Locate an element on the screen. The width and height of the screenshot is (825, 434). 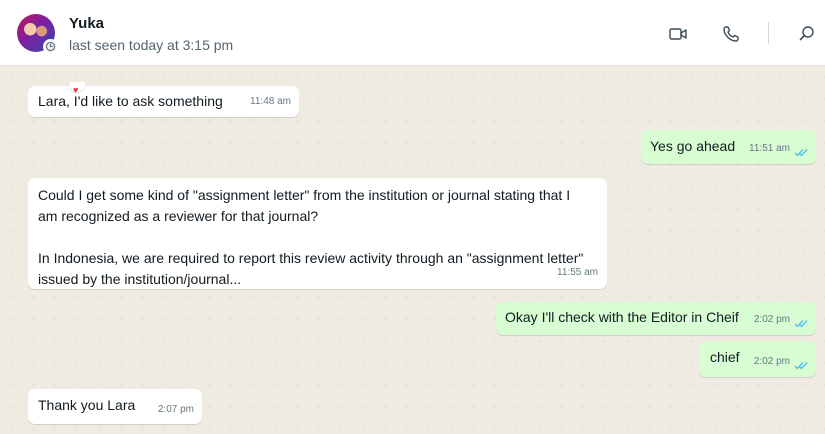
status-icon is located at coordinates (50, 46).